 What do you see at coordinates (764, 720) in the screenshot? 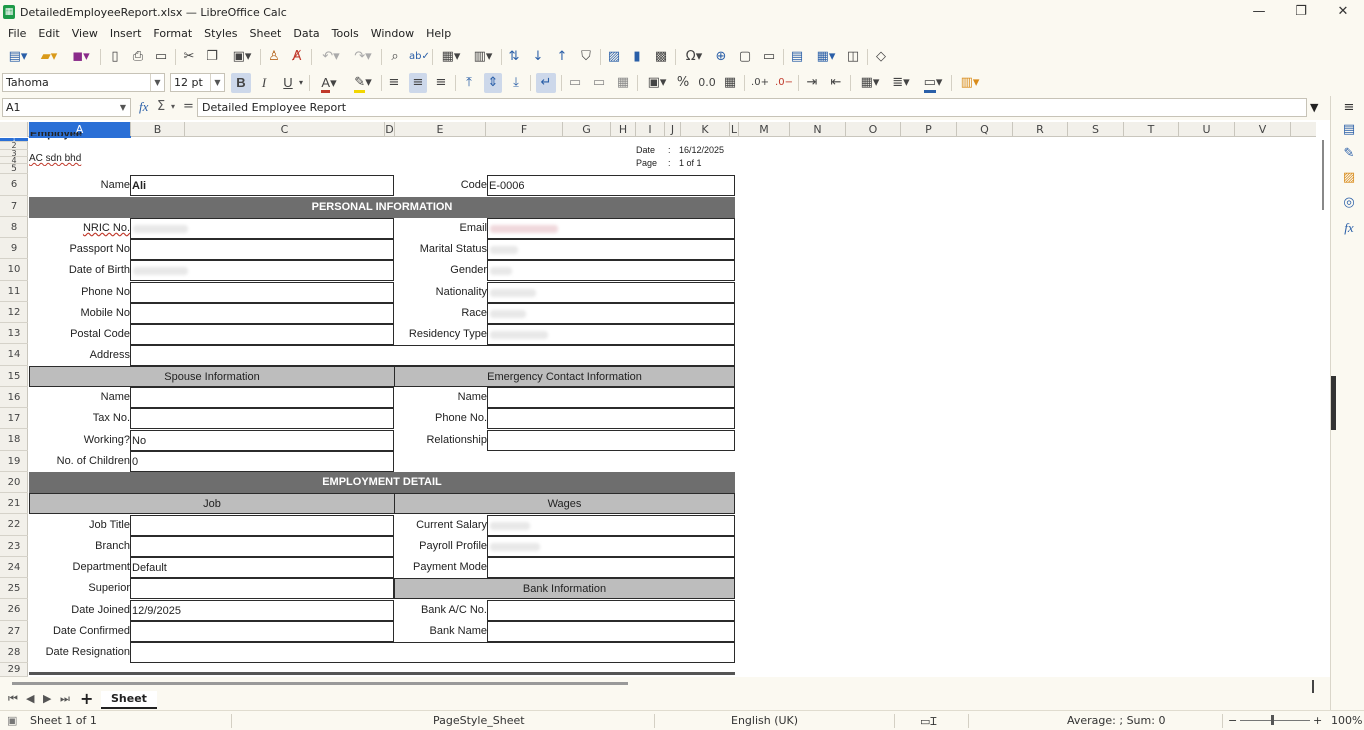
I see `language: English (UK)` at bounding box center [764, 720].